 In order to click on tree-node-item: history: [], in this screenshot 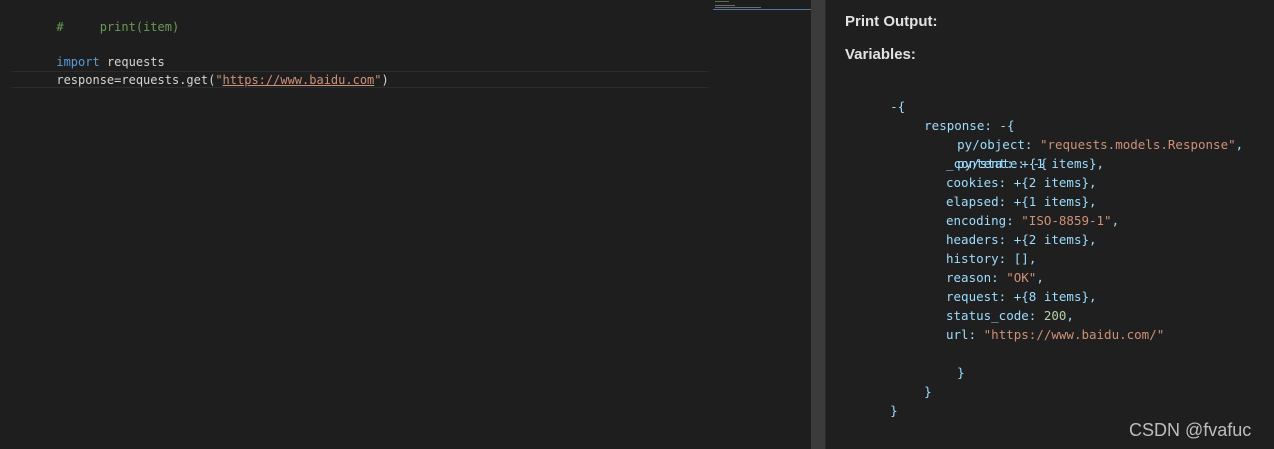, I will do `click(991, 258)`.